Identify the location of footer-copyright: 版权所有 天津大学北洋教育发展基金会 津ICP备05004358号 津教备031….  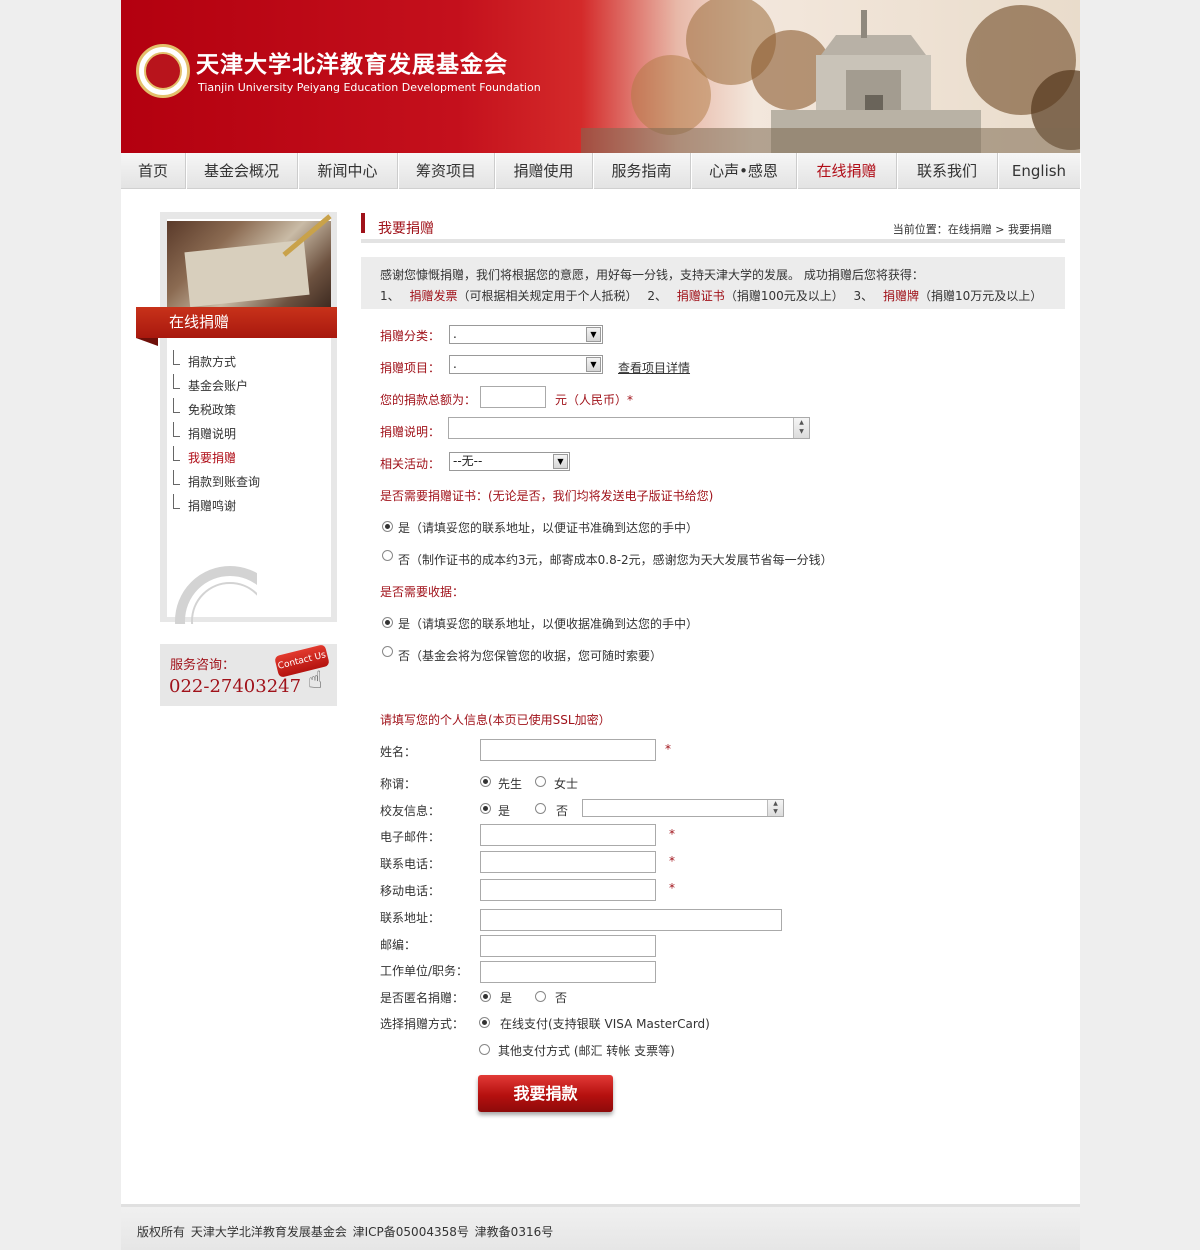
(345, 1232).